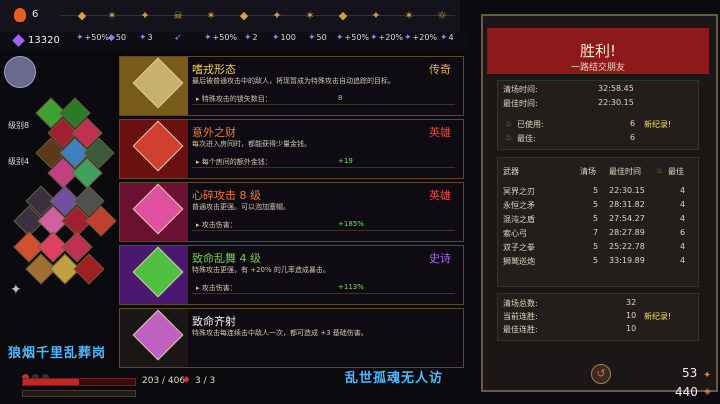 The height and width of the screenshot is (404, 720). Describe the element at coordinates (214, 69) in the screenshot. I see `boon-title: 嗜戎形态` at that location.